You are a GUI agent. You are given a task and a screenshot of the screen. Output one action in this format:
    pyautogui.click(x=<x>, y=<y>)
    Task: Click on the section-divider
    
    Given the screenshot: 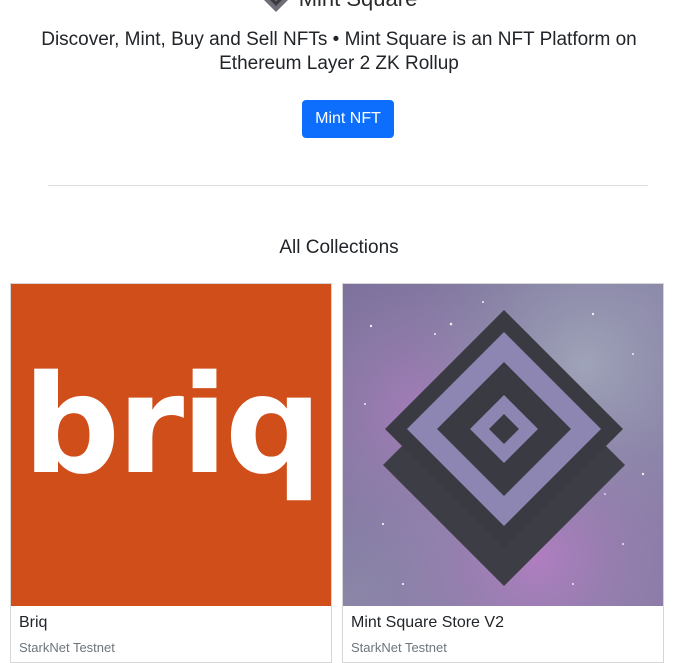 What is the action you would take?
    pyautogui.click(x=348, y=185)
    